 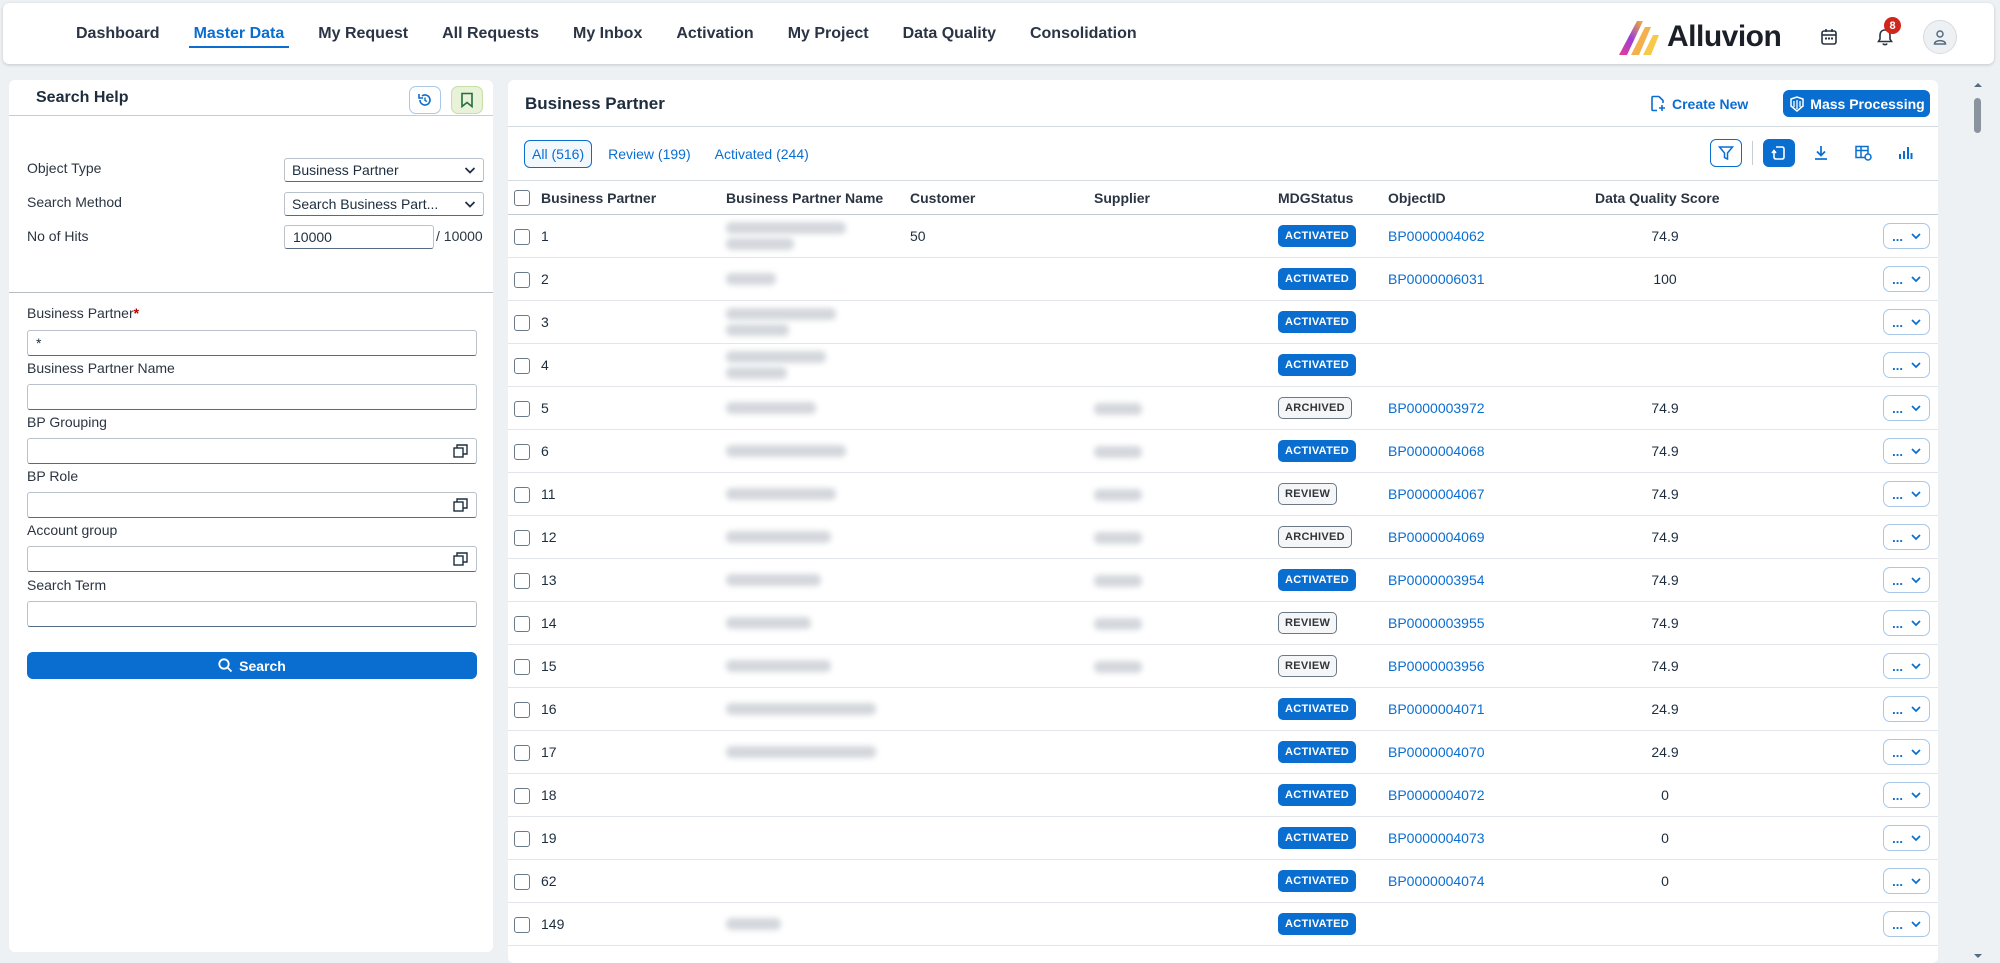 What do you see at coordinates (1436, 451) in the screenshot?
I see `object-id-link: BP0000004068` at bounding box center [1436, 451].